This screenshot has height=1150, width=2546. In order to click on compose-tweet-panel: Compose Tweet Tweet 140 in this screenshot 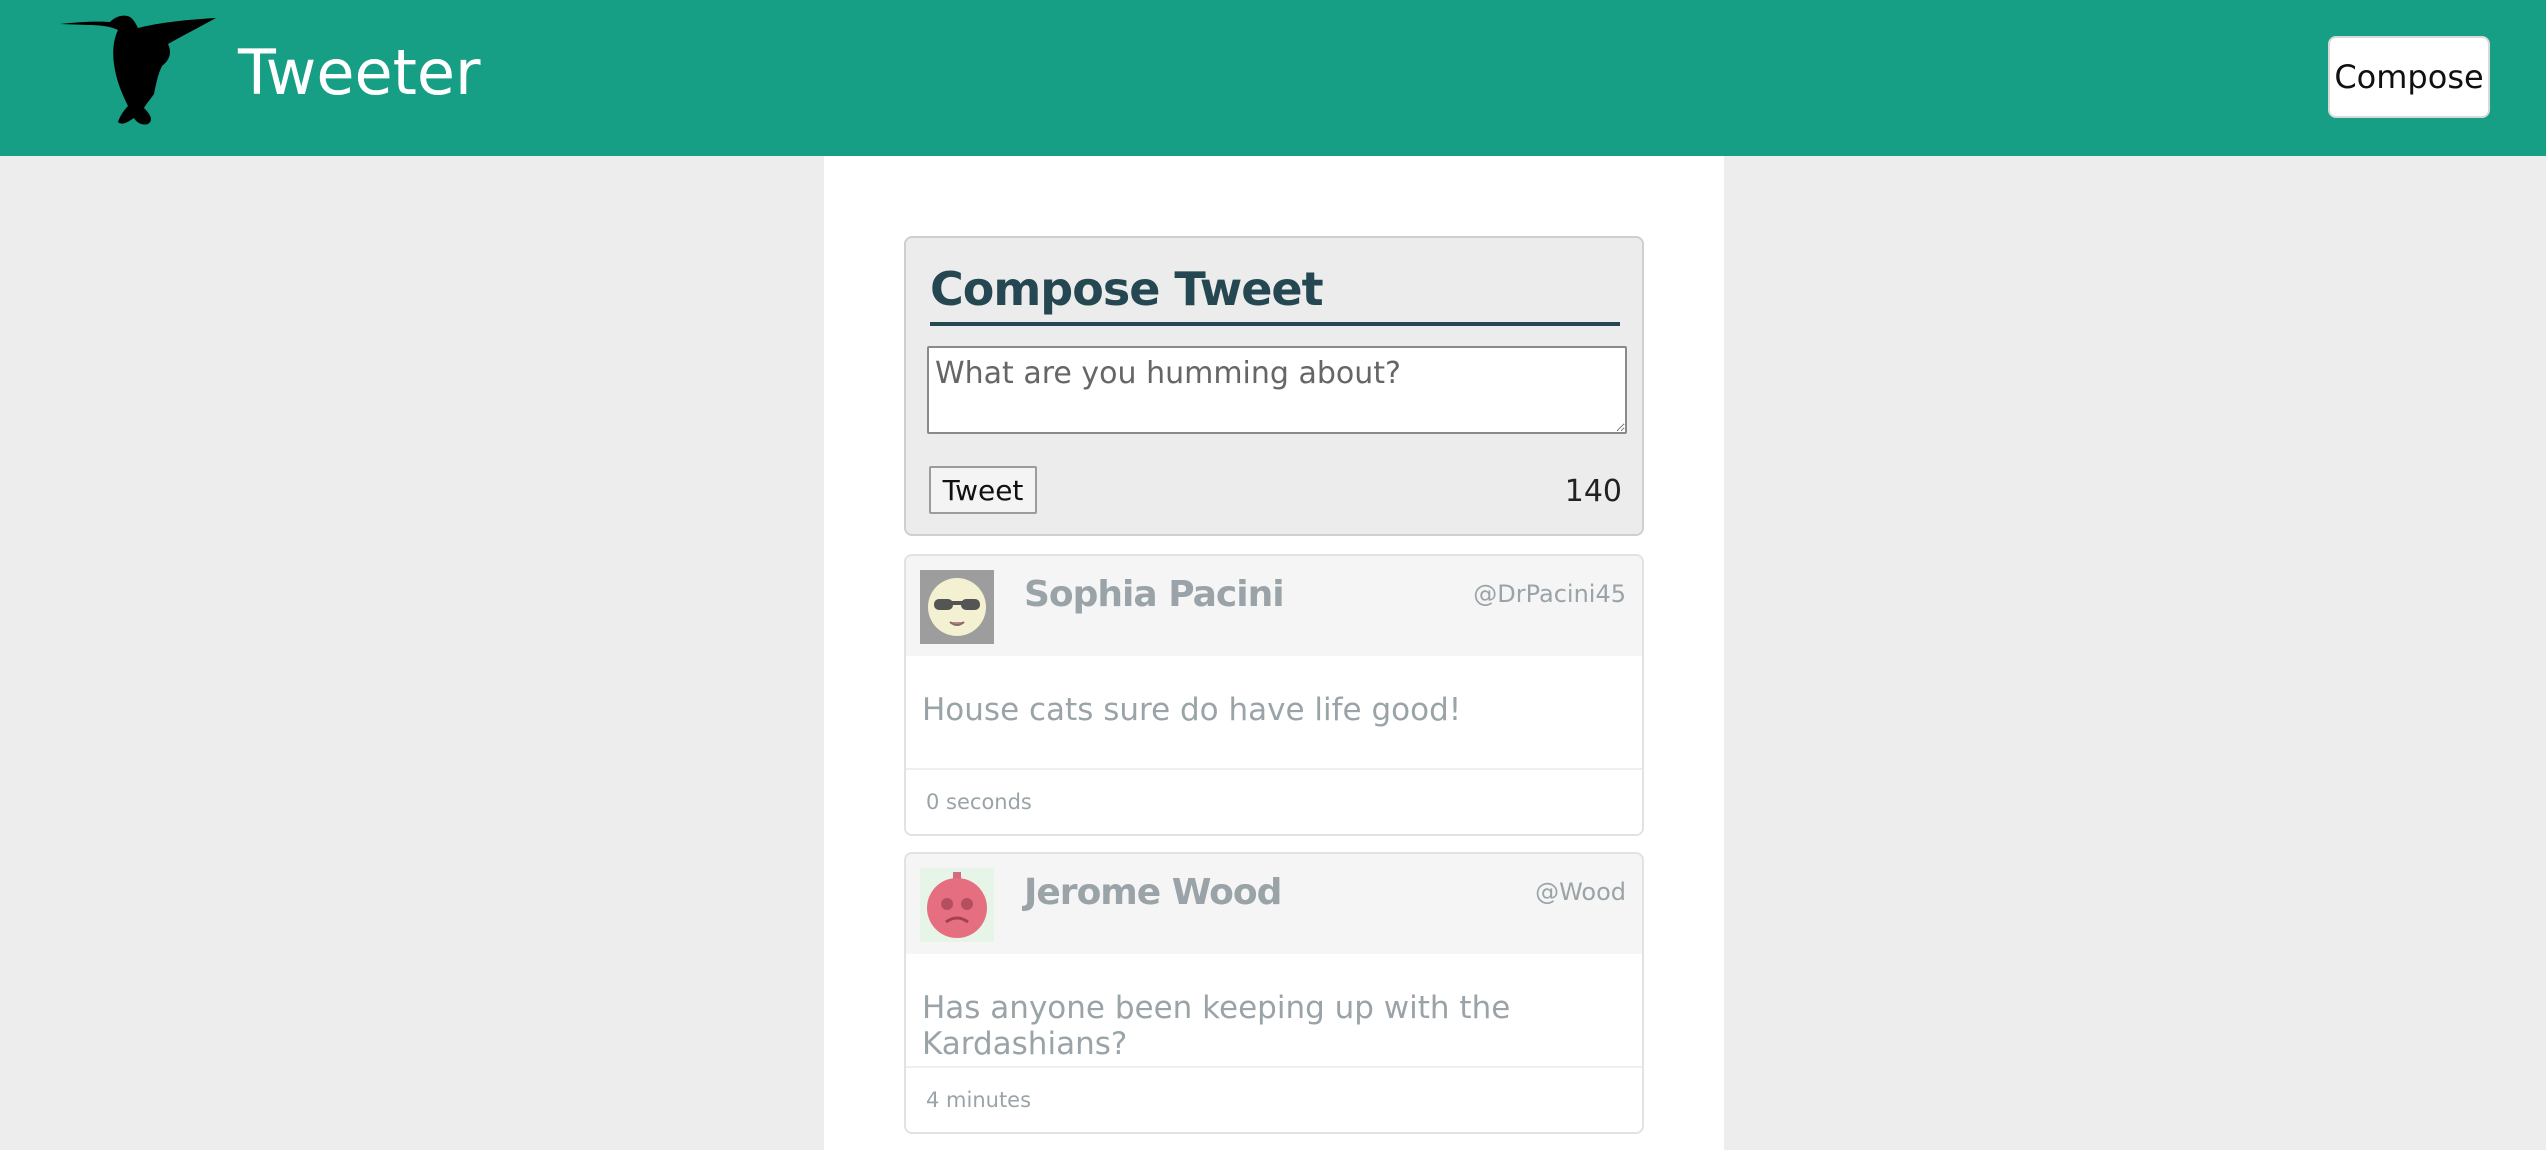, I will do `click(1274, 386)`.